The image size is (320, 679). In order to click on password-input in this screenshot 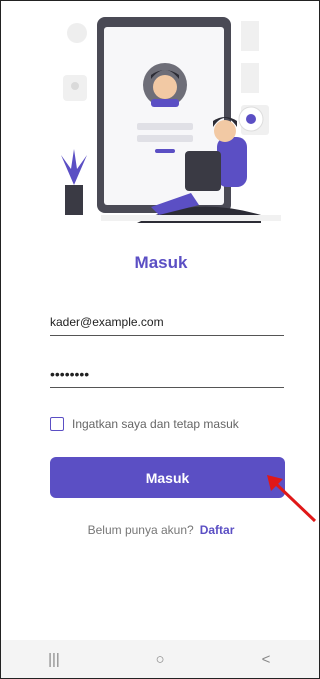, I will do `click(167, 374)`.